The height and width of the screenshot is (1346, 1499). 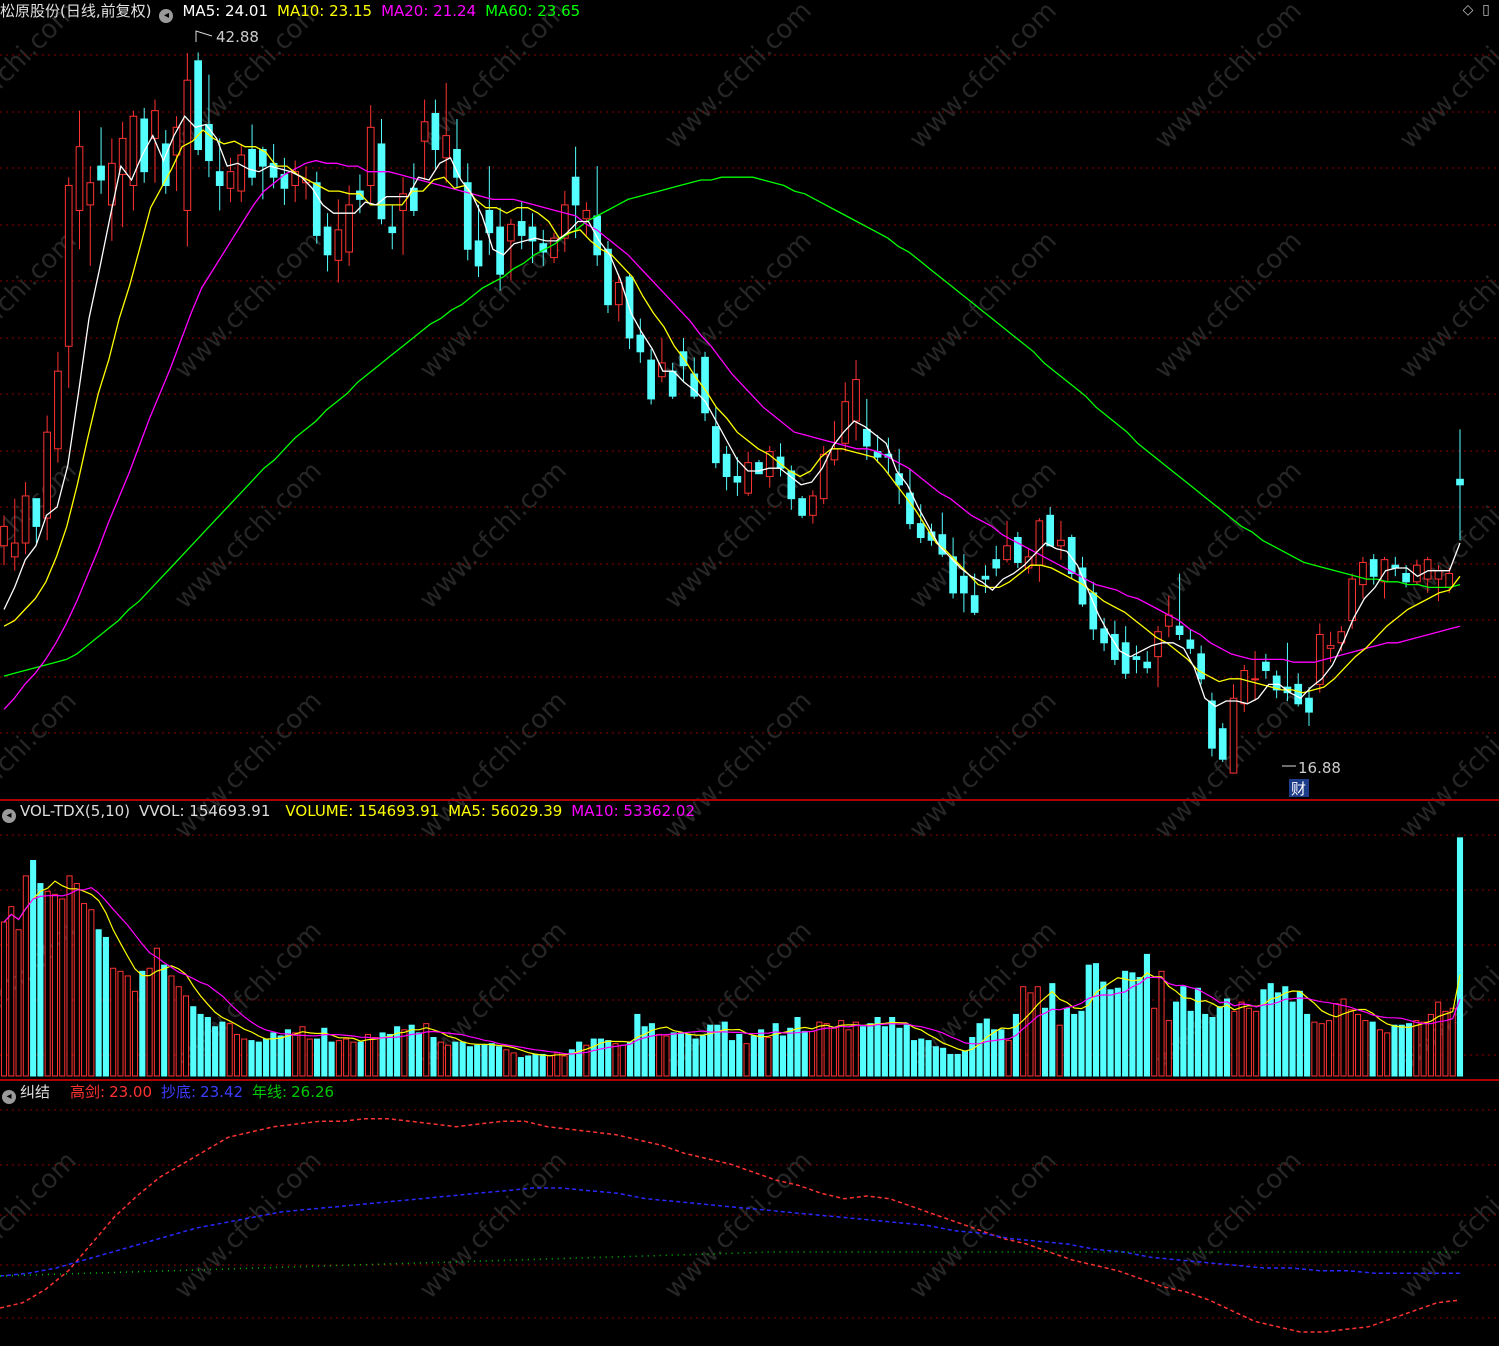 I want to click on vol-toggle-icon: ◂, so click(x=9, y=816).